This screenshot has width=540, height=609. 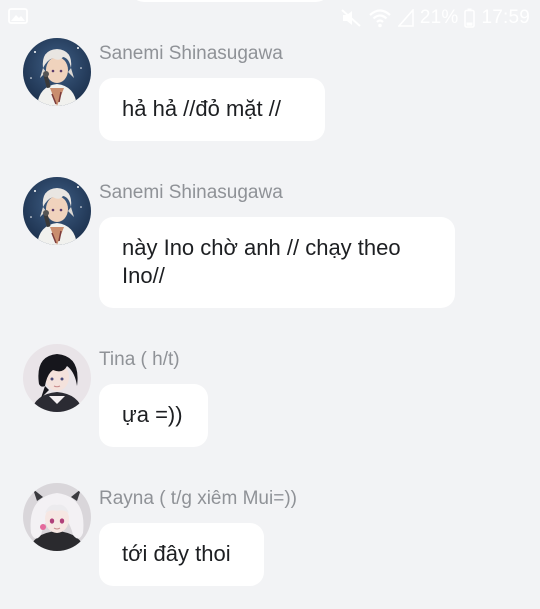 What do you see at coordinates (277, 262) in the screenshot?
I see `message-bubble: này Ino chờ anh // chạy theo Ino//` at bounding box center [277, 262].